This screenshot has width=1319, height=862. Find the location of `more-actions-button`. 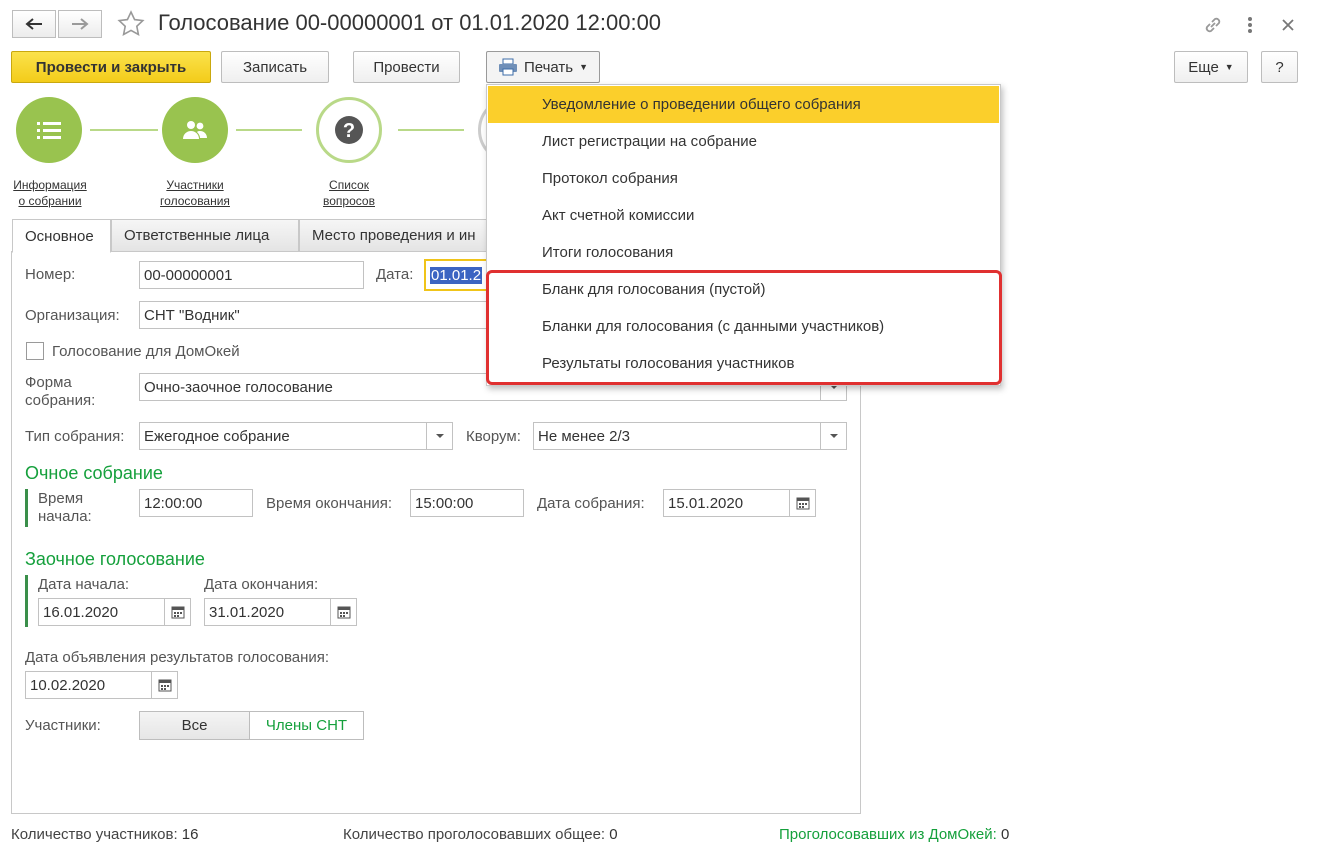

more-actions-button is located at coordinates (1250, 25).